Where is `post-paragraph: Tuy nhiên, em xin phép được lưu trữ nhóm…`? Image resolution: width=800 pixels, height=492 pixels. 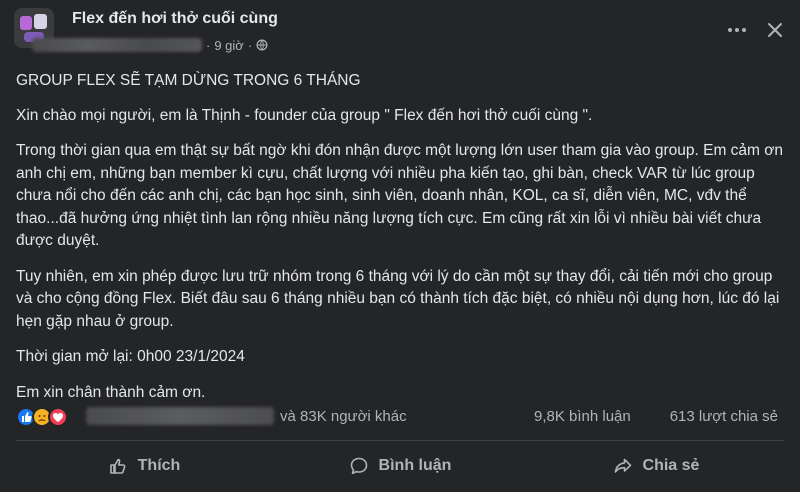
post-paragraph: Tuy nhiên, em xin phép được lưu trữ nhóm… is located at coordinates (398, 298).